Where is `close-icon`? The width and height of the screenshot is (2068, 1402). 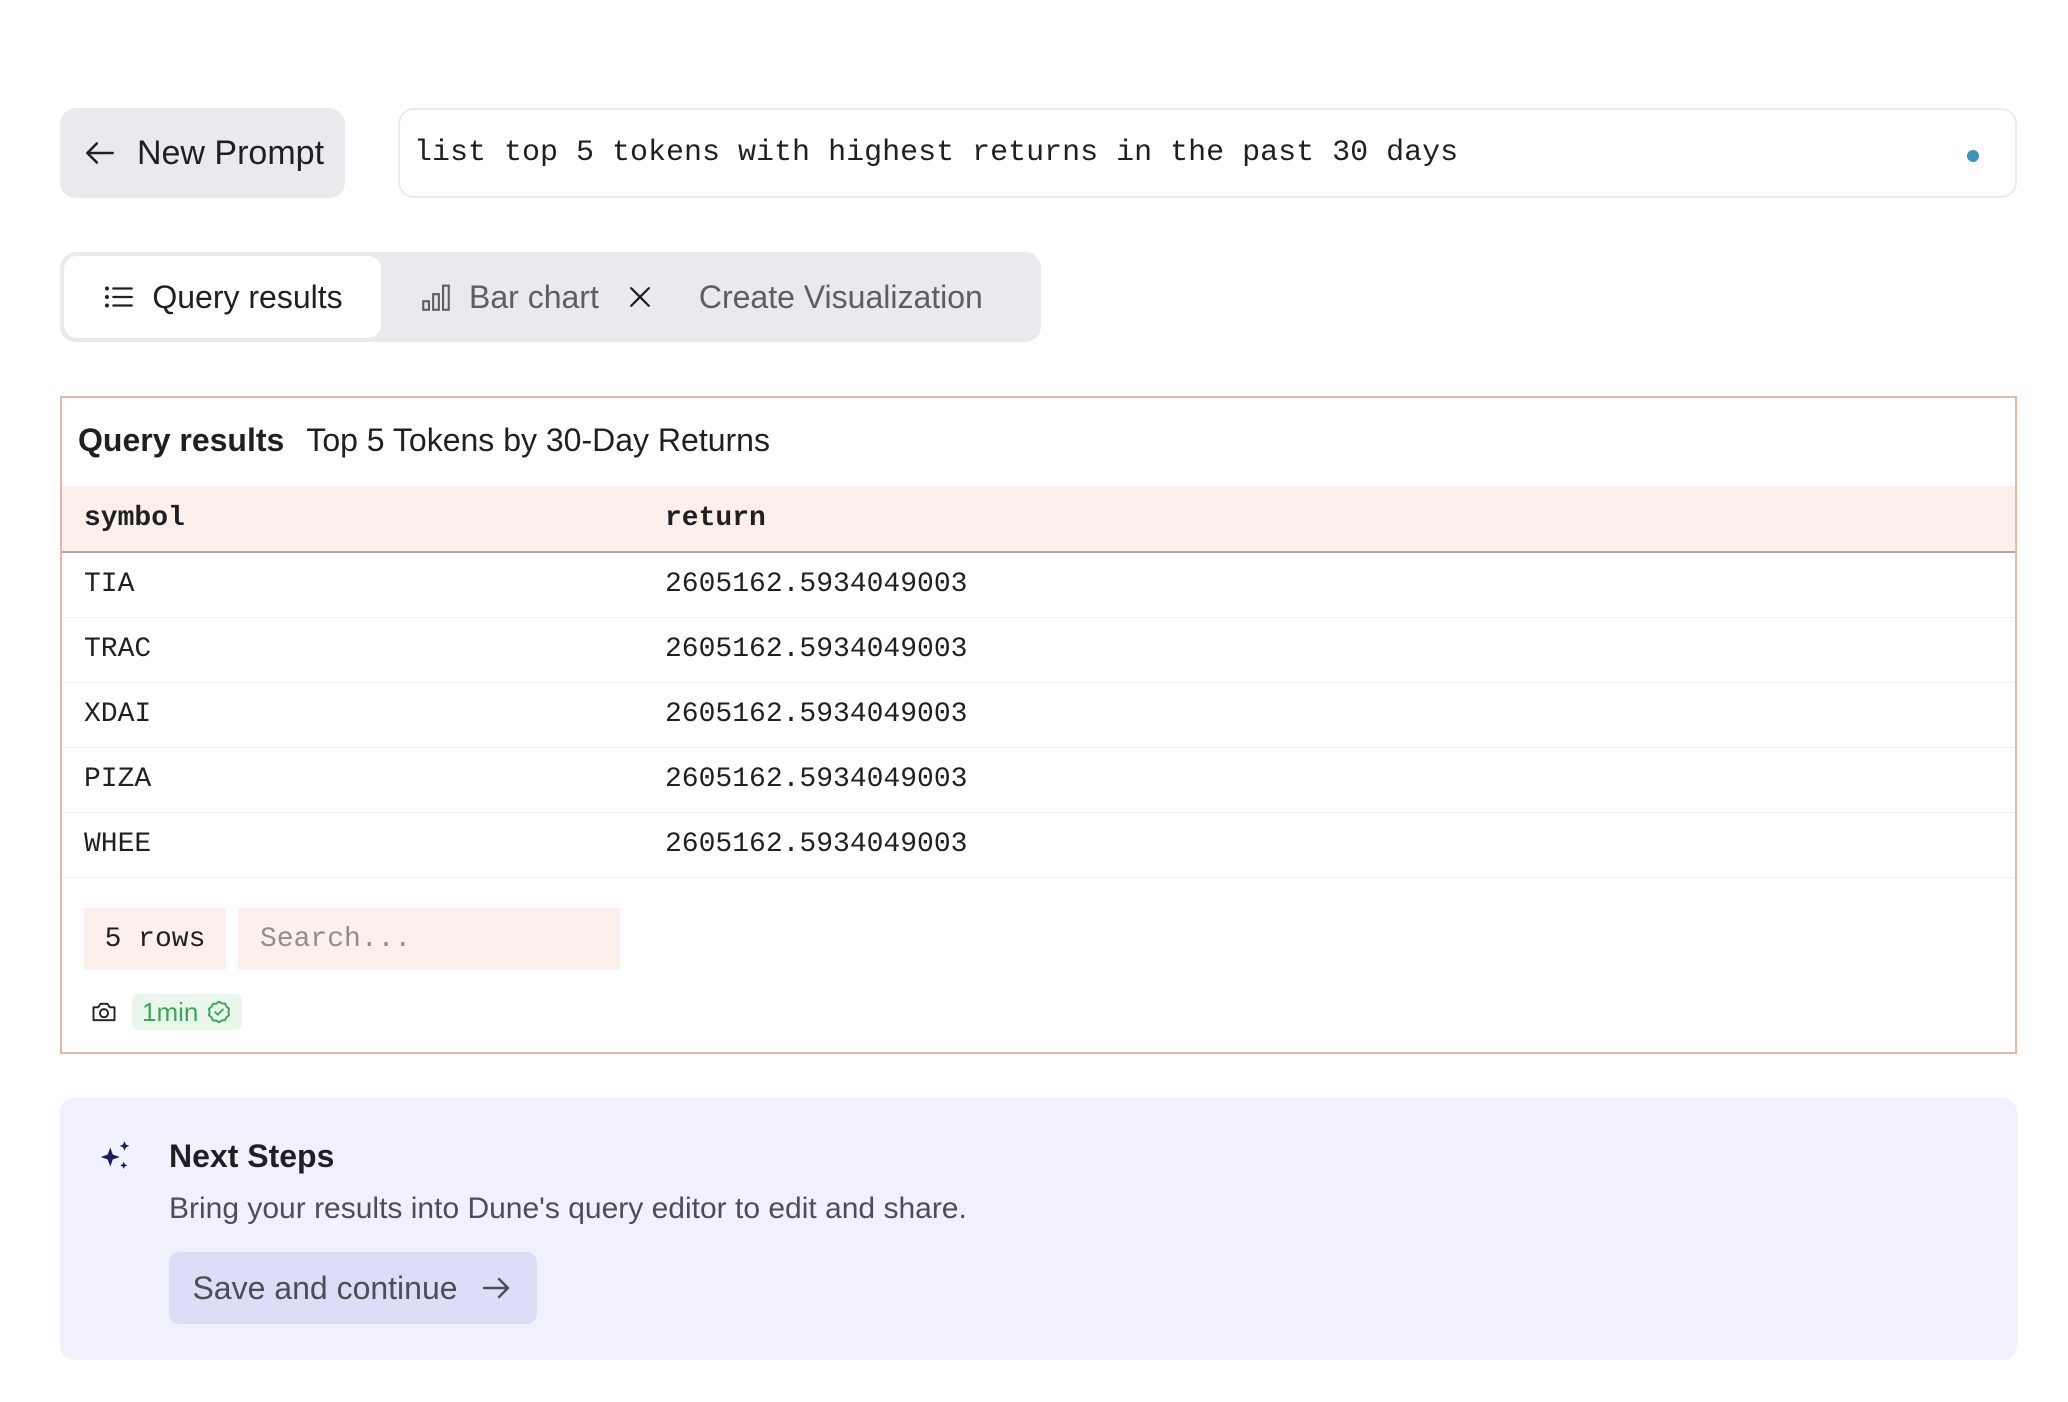
close-icon is located at coordinates (640, 297).